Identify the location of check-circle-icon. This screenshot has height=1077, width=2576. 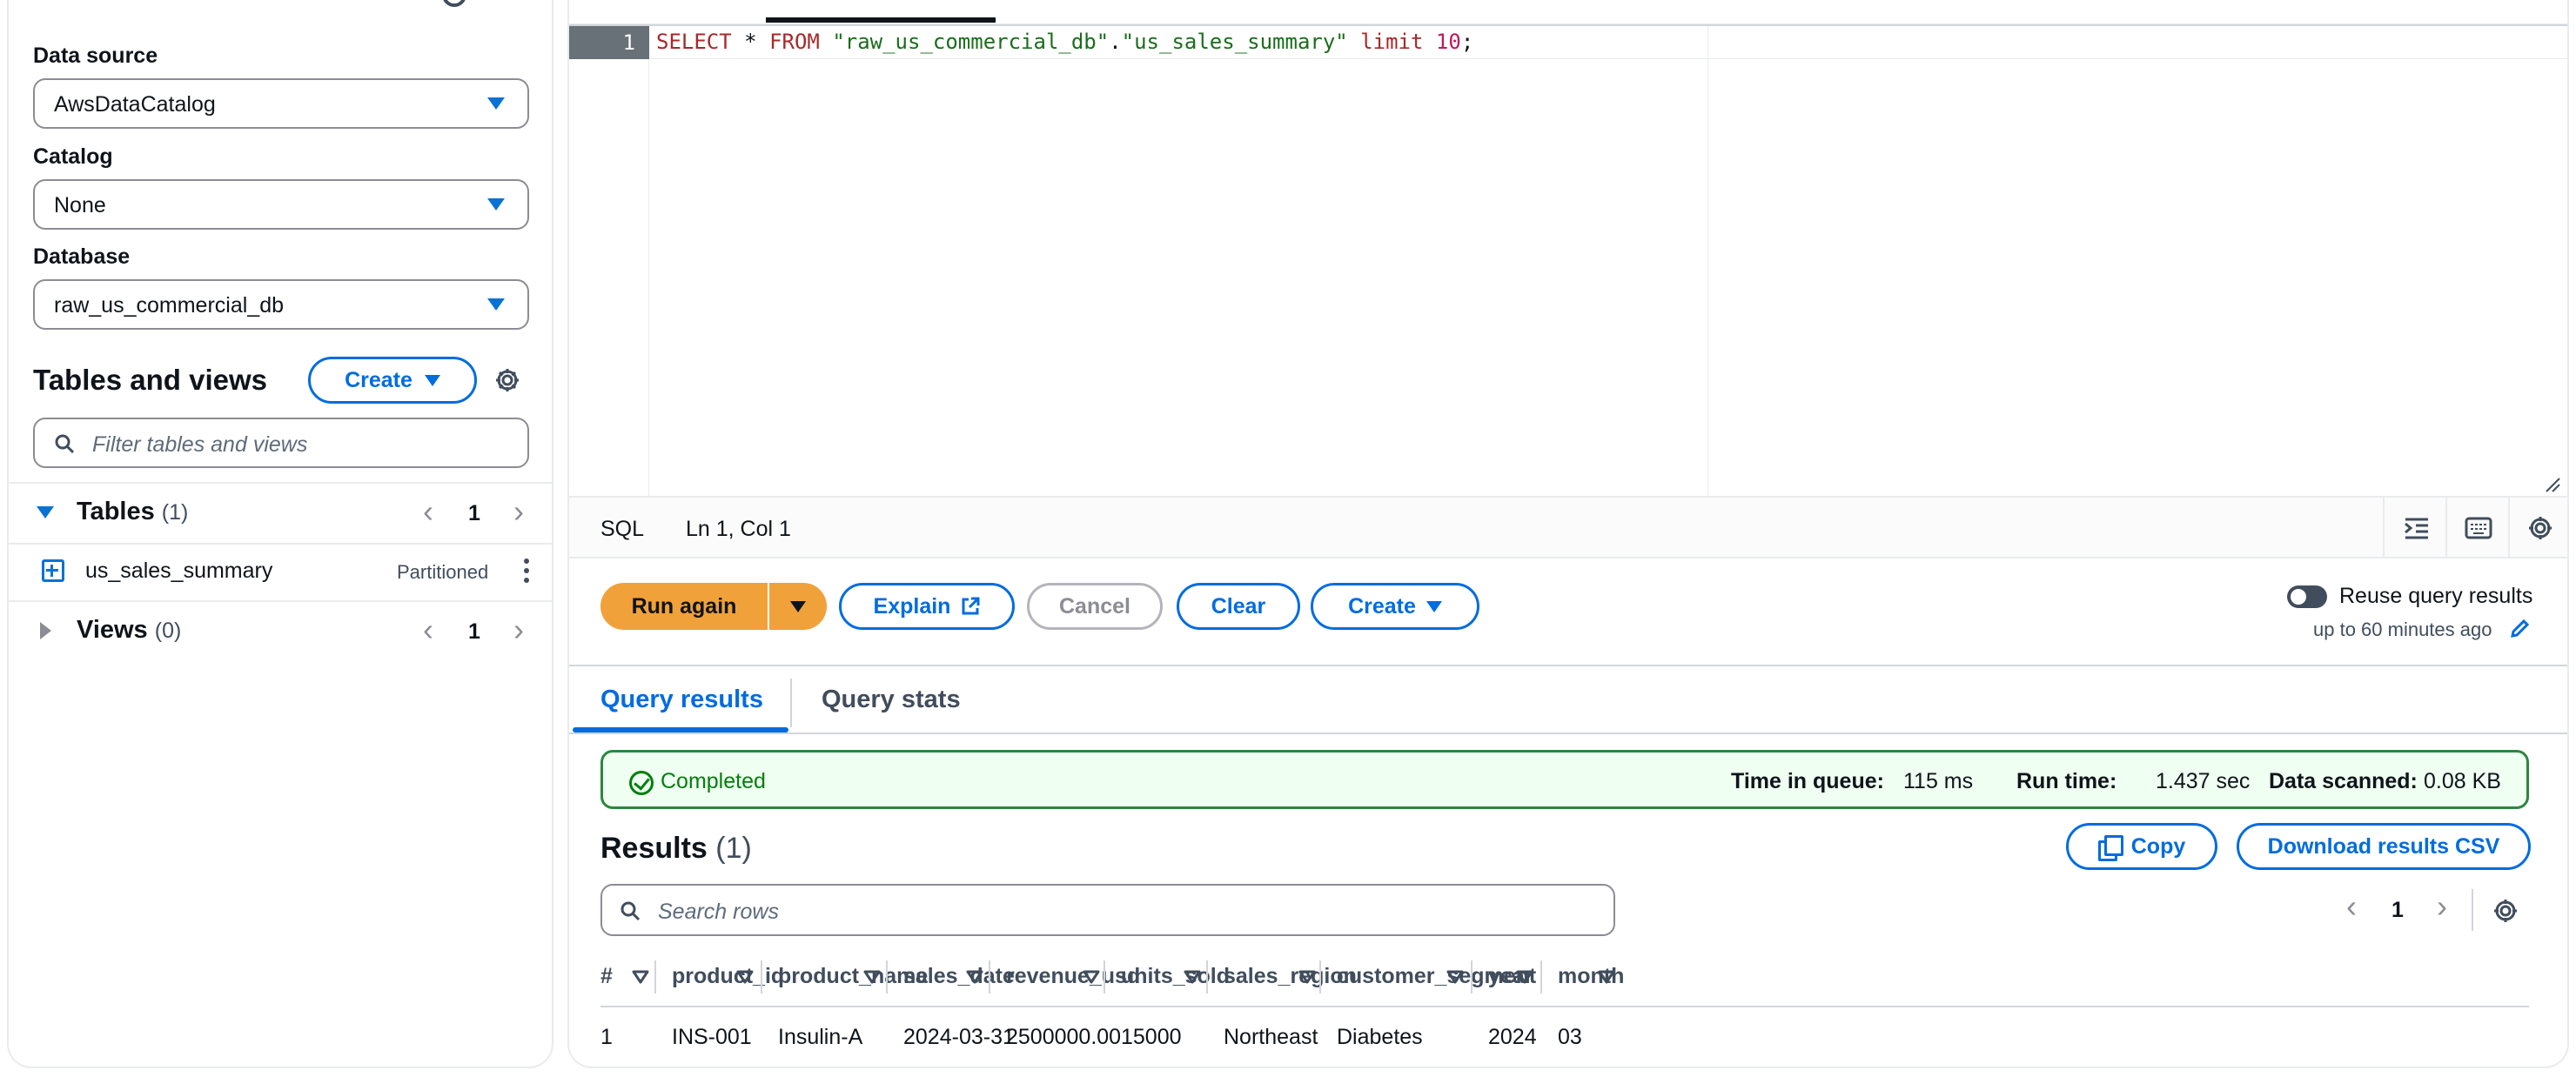
(641, 783).